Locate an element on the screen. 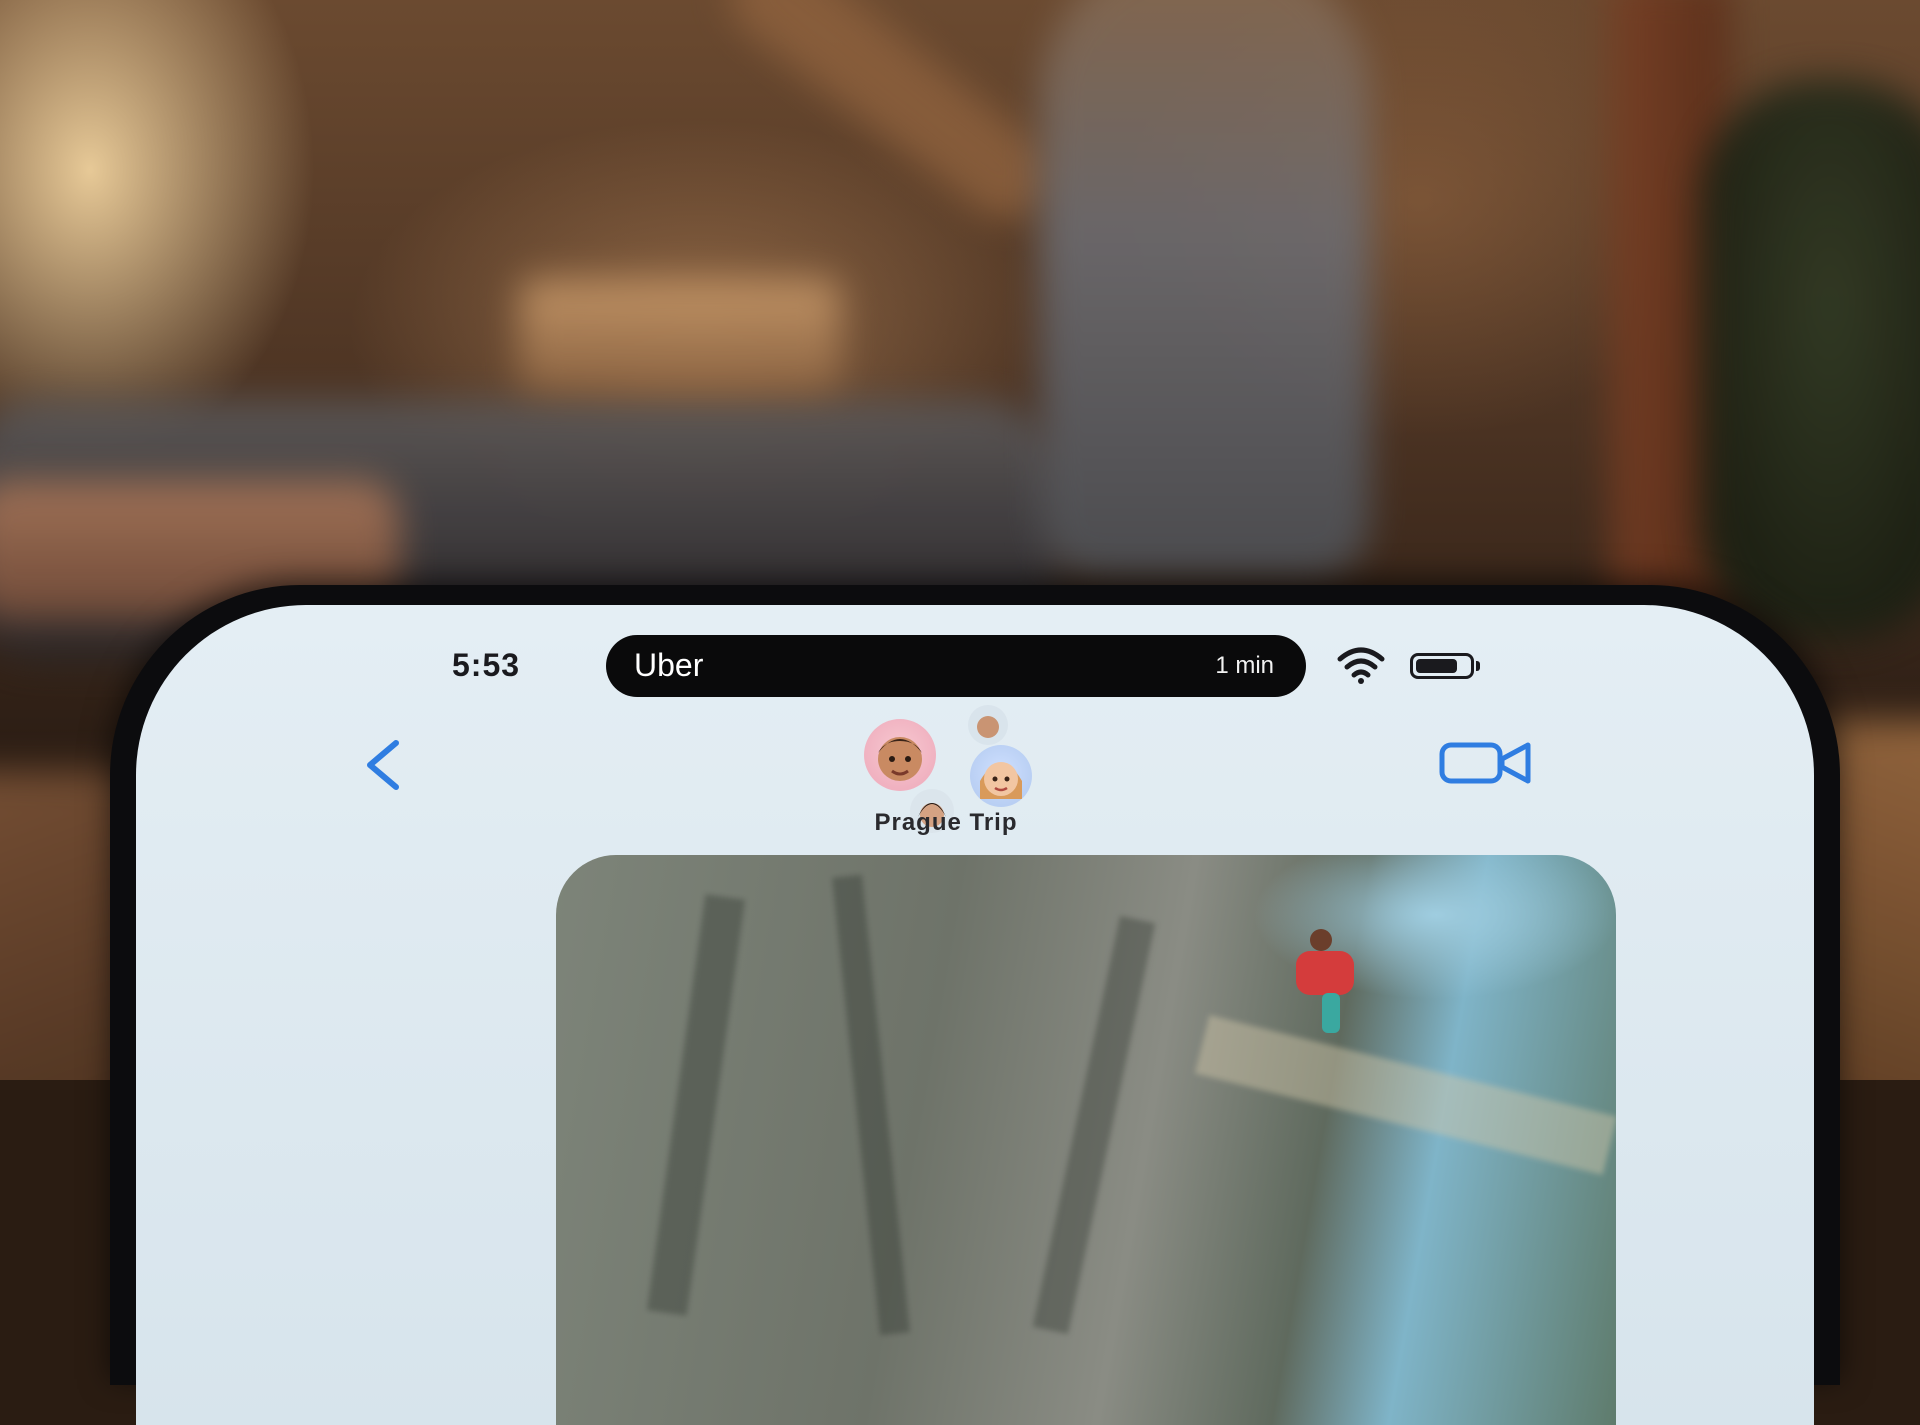  video-camera-icon is located at coordinates (1486, 763).